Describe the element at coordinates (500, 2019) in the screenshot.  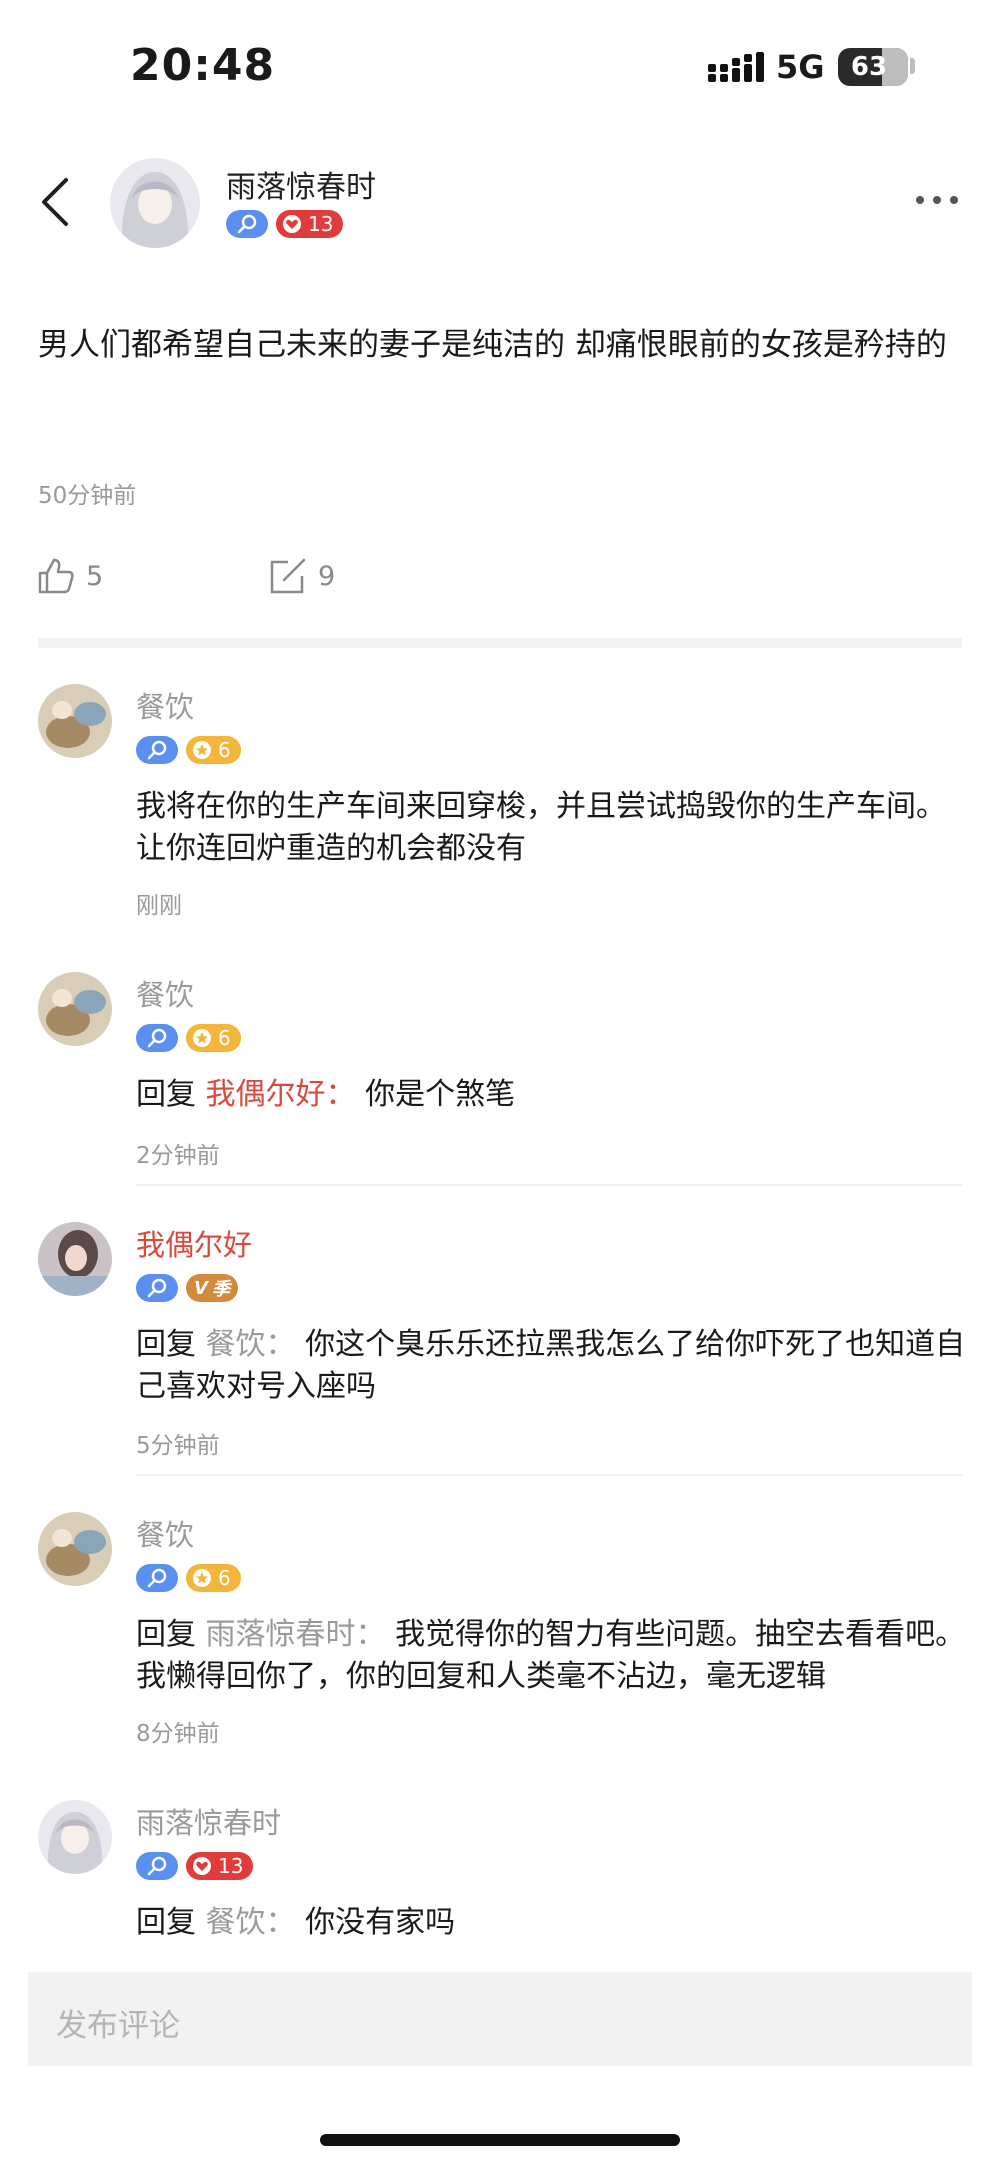
I see `comment-input: 发布评论` at that location.